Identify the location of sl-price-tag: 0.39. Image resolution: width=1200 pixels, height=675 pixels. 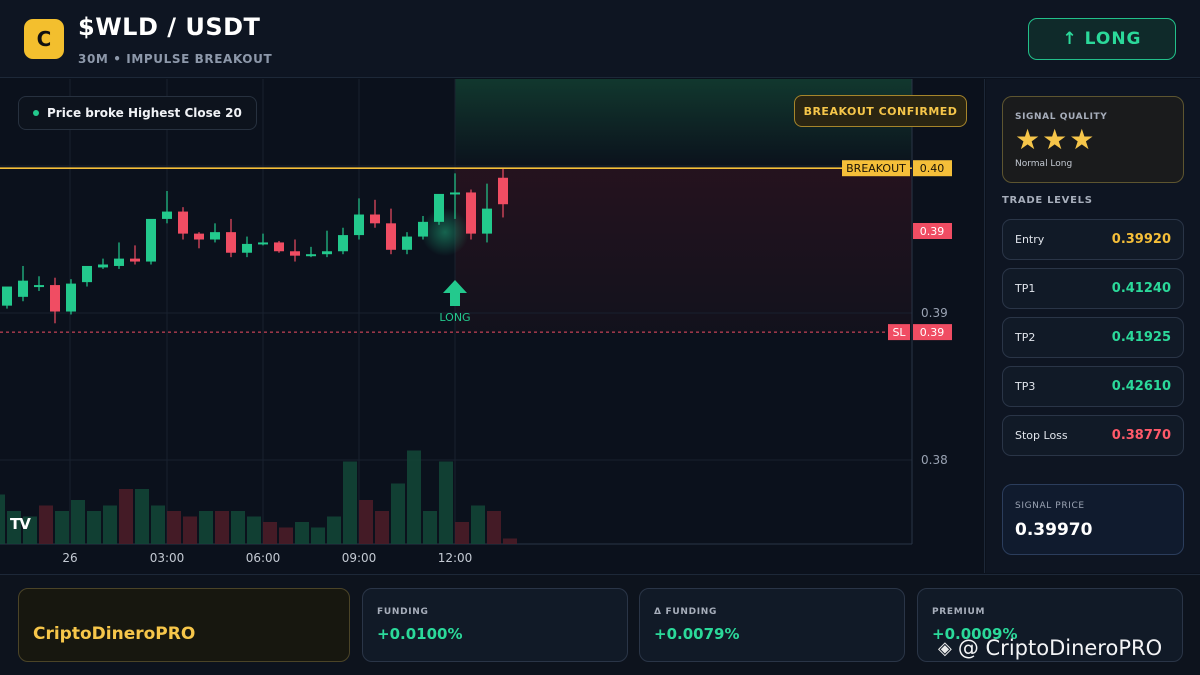
(932, 332).